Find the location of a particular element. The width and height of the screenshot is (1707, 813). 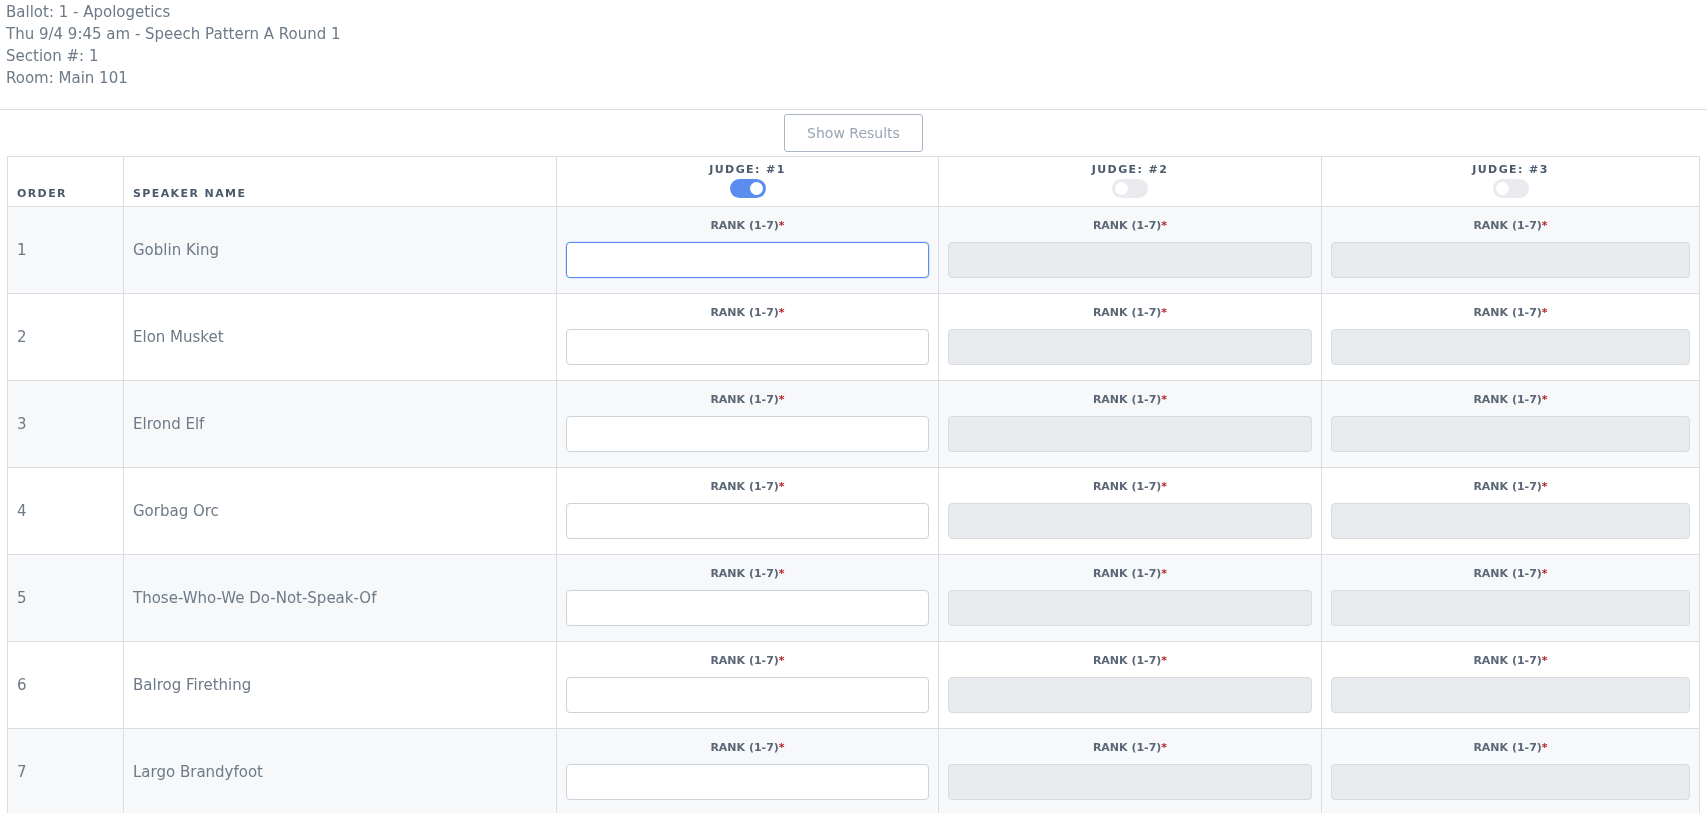

speaker-name-cell: Gorbag Orc is located at coordinates (176, 511).